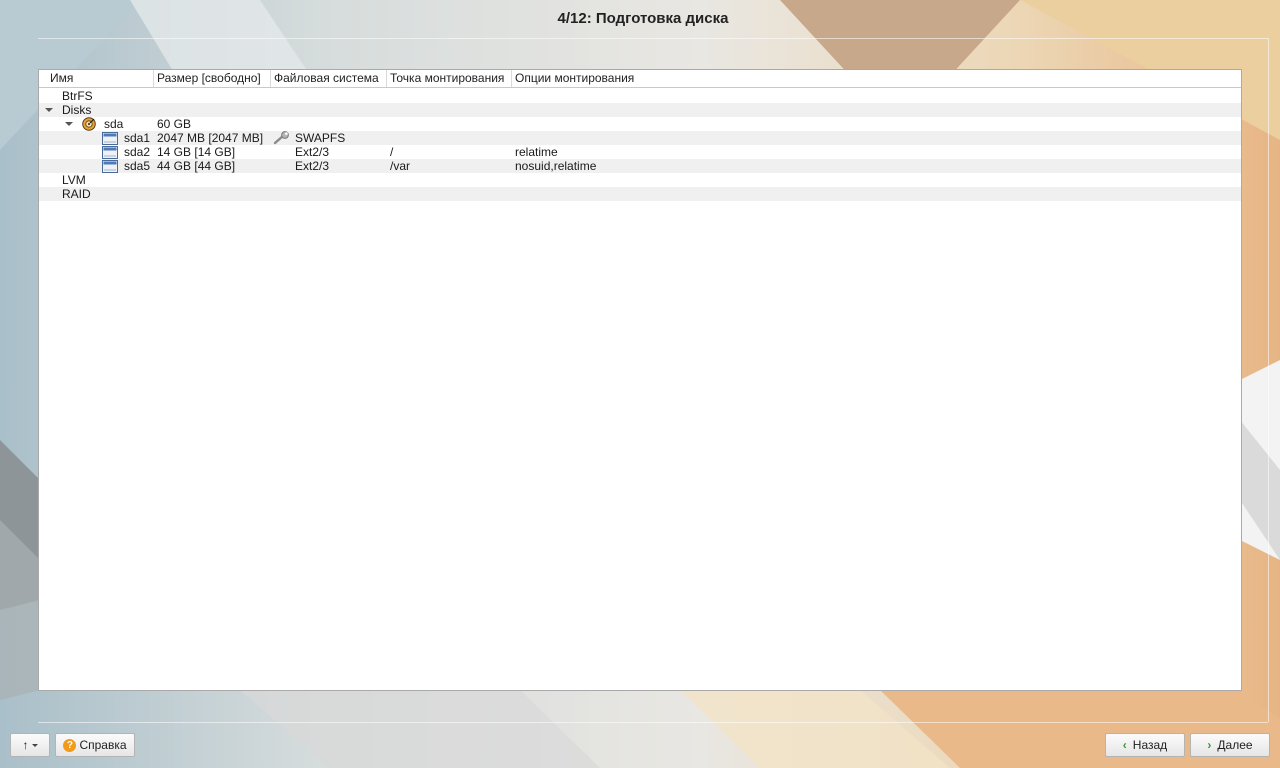  Describe the element at coordinates (536, 152) in the screenshot. I see `row-options: relatime` at that location.